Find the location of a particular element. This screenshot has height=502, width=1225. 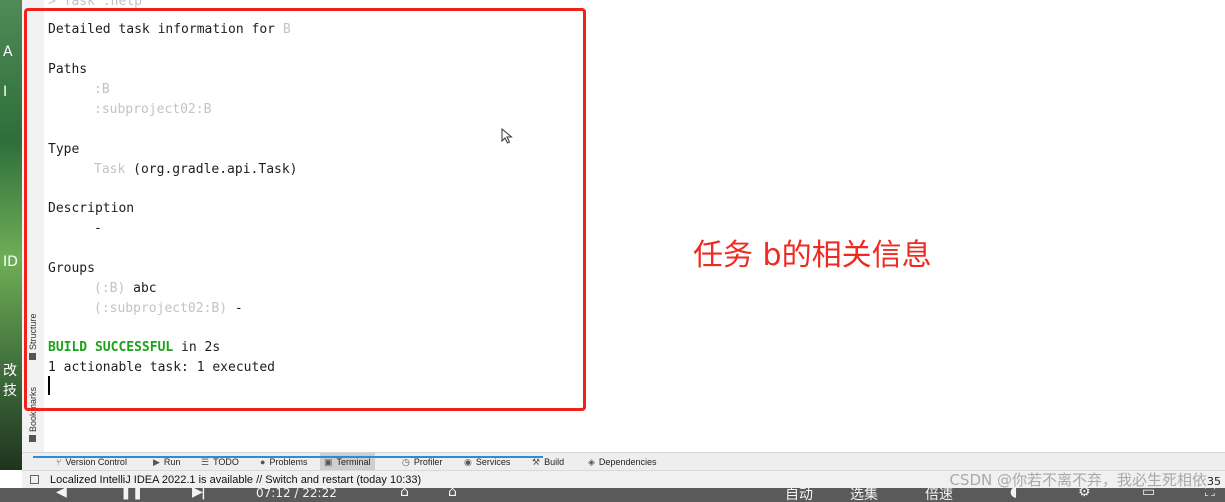

desktop-label-char: 改 is located at coordinates (10, 371).